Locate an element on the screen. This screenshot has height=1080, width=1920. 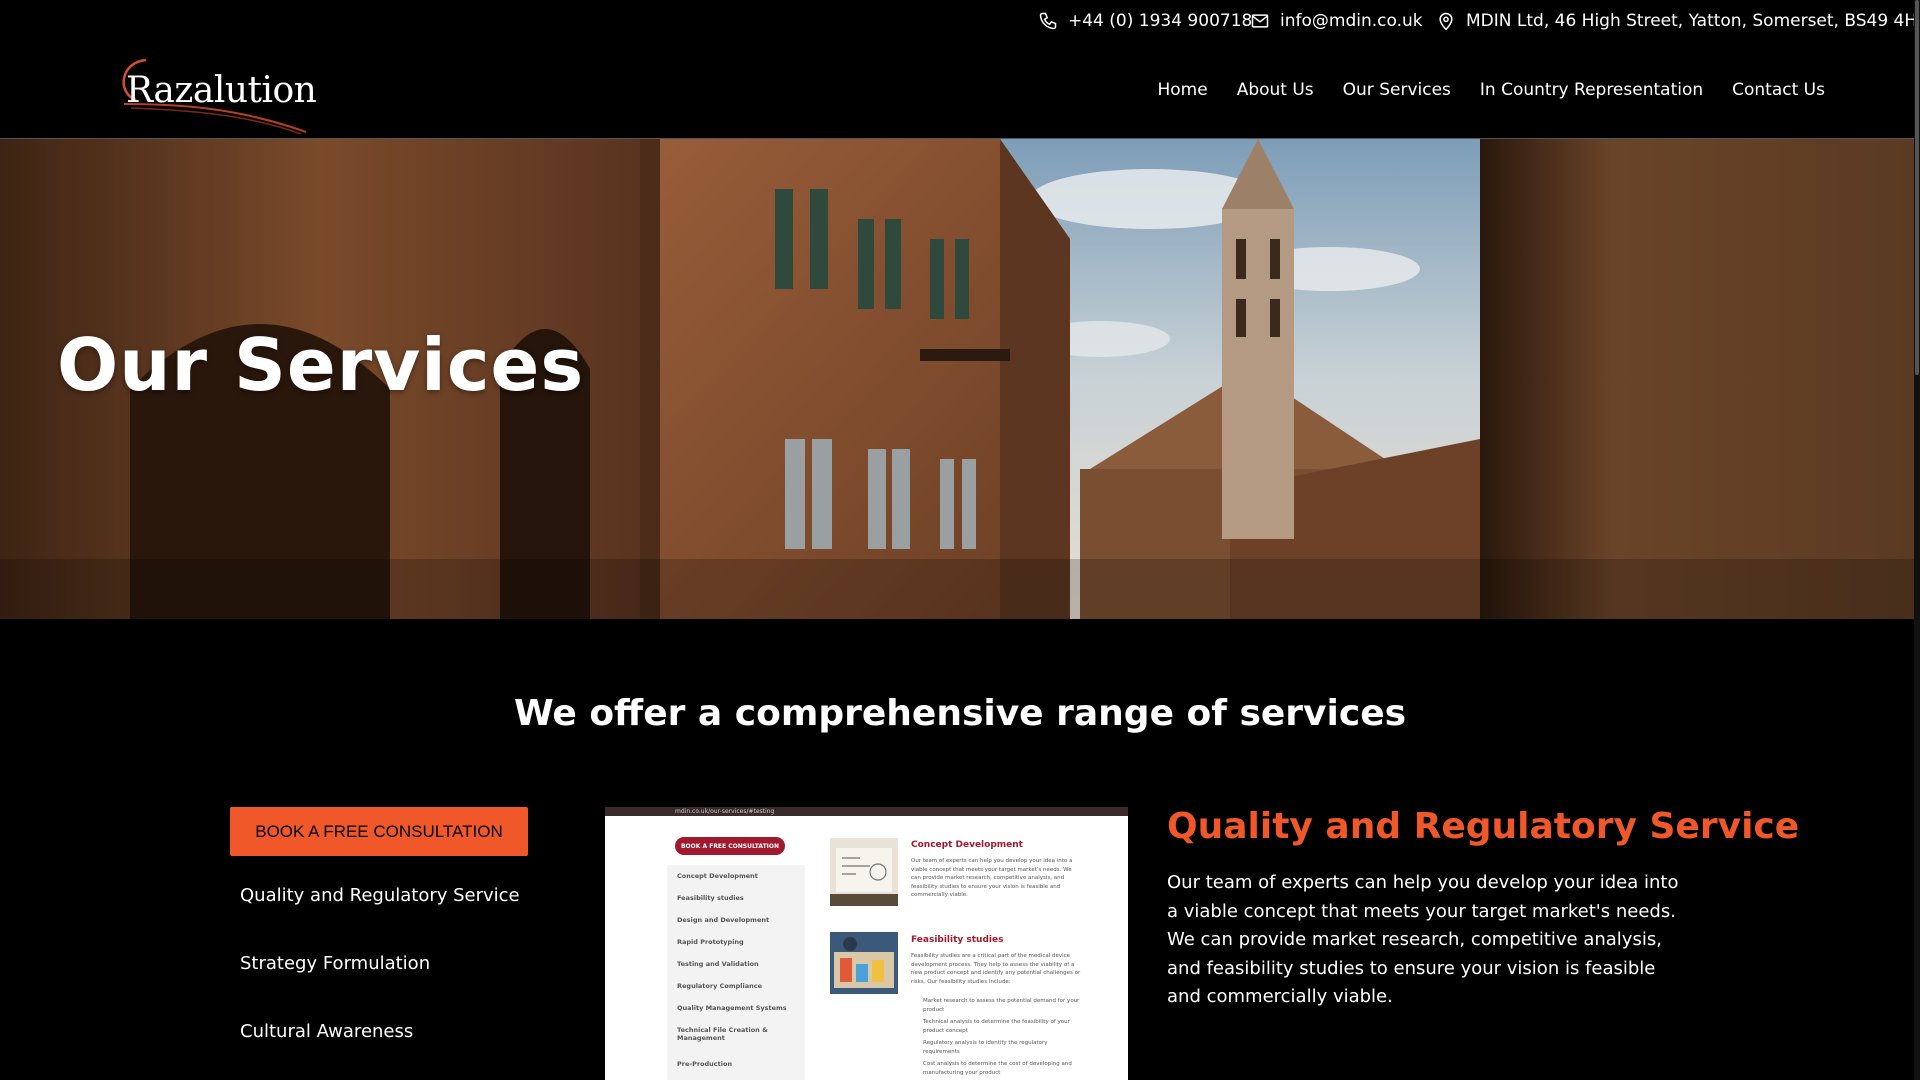
phone-link: +44 (0) 1934 900718 is located at coordinates (1145, 21).